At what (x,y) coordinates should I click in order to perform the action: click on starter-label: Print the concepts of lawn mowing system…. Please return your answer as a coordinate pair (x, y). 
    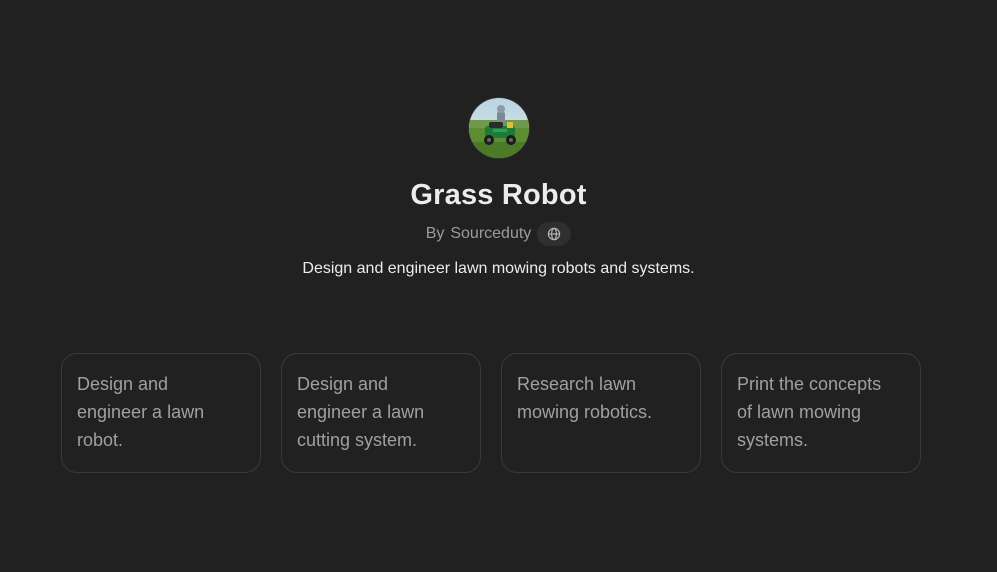
    Looking at the image, I should click on (809, 412).